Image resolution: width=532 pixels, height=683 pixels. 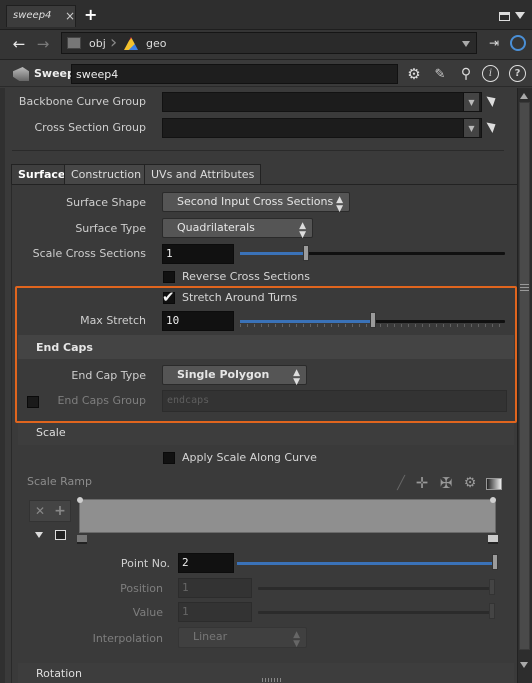 I want to click on surface-shape-label: Surface Shape, so click(x=106, y=202).